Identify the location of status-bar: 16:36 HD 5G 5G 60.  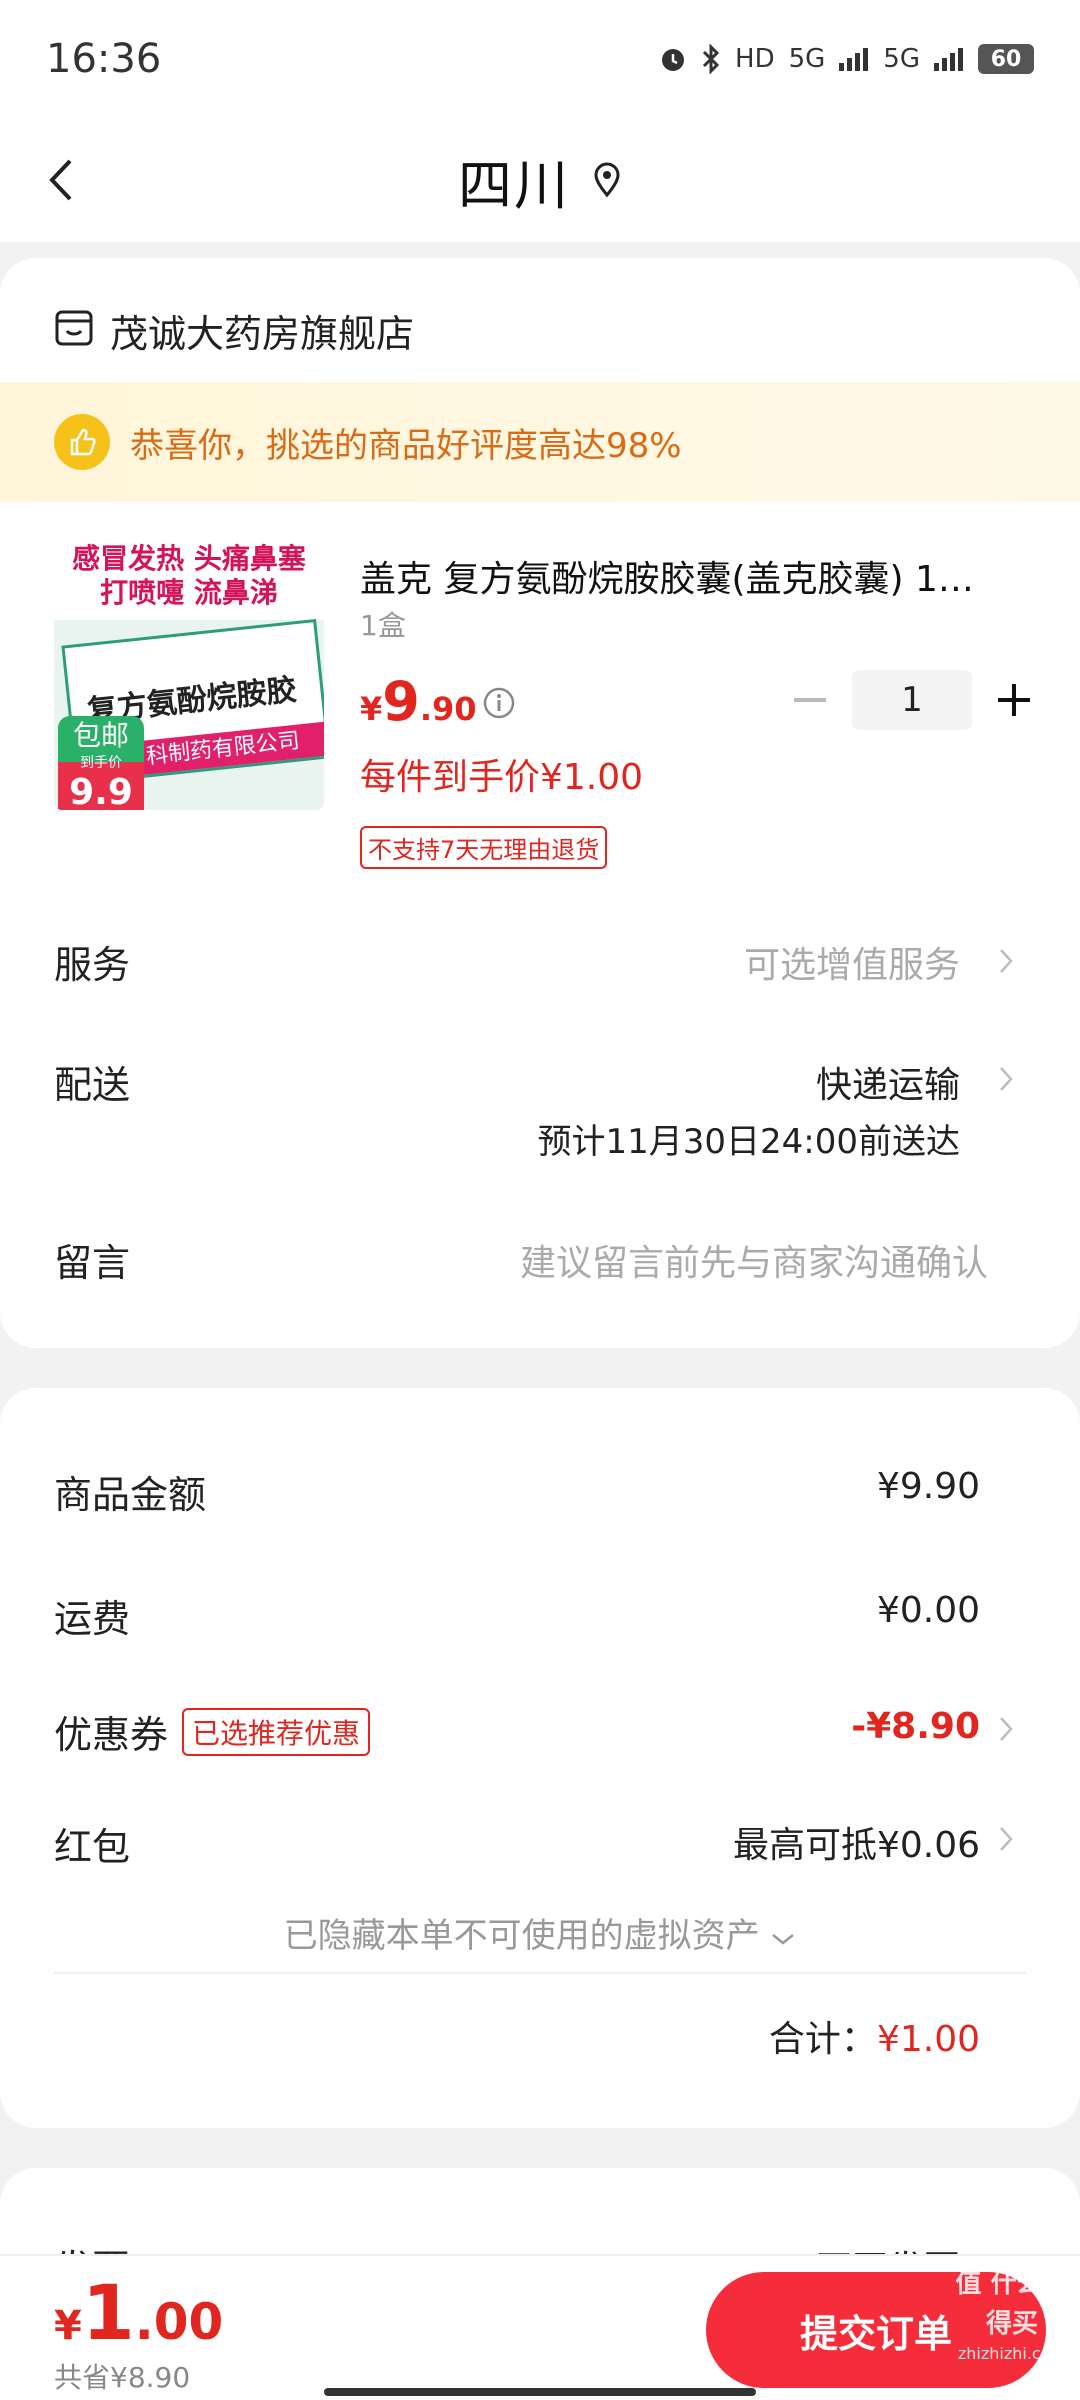
(540, 59).